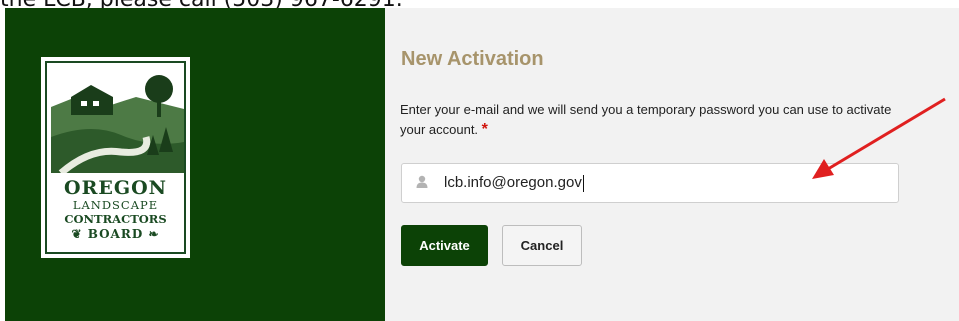  What do you see at coordinates (115, 205) in the screenshot?
I see `logo-line-landscape: LANDSCAPE` at bounding box center [115, 205].